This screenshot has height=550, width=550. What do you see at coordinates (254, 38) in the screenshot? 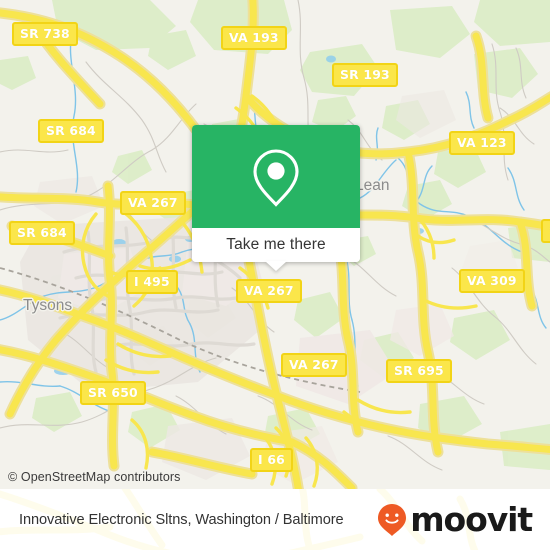
I see `road-shield-va-193: VA 193` at bounding box center [254, 38].